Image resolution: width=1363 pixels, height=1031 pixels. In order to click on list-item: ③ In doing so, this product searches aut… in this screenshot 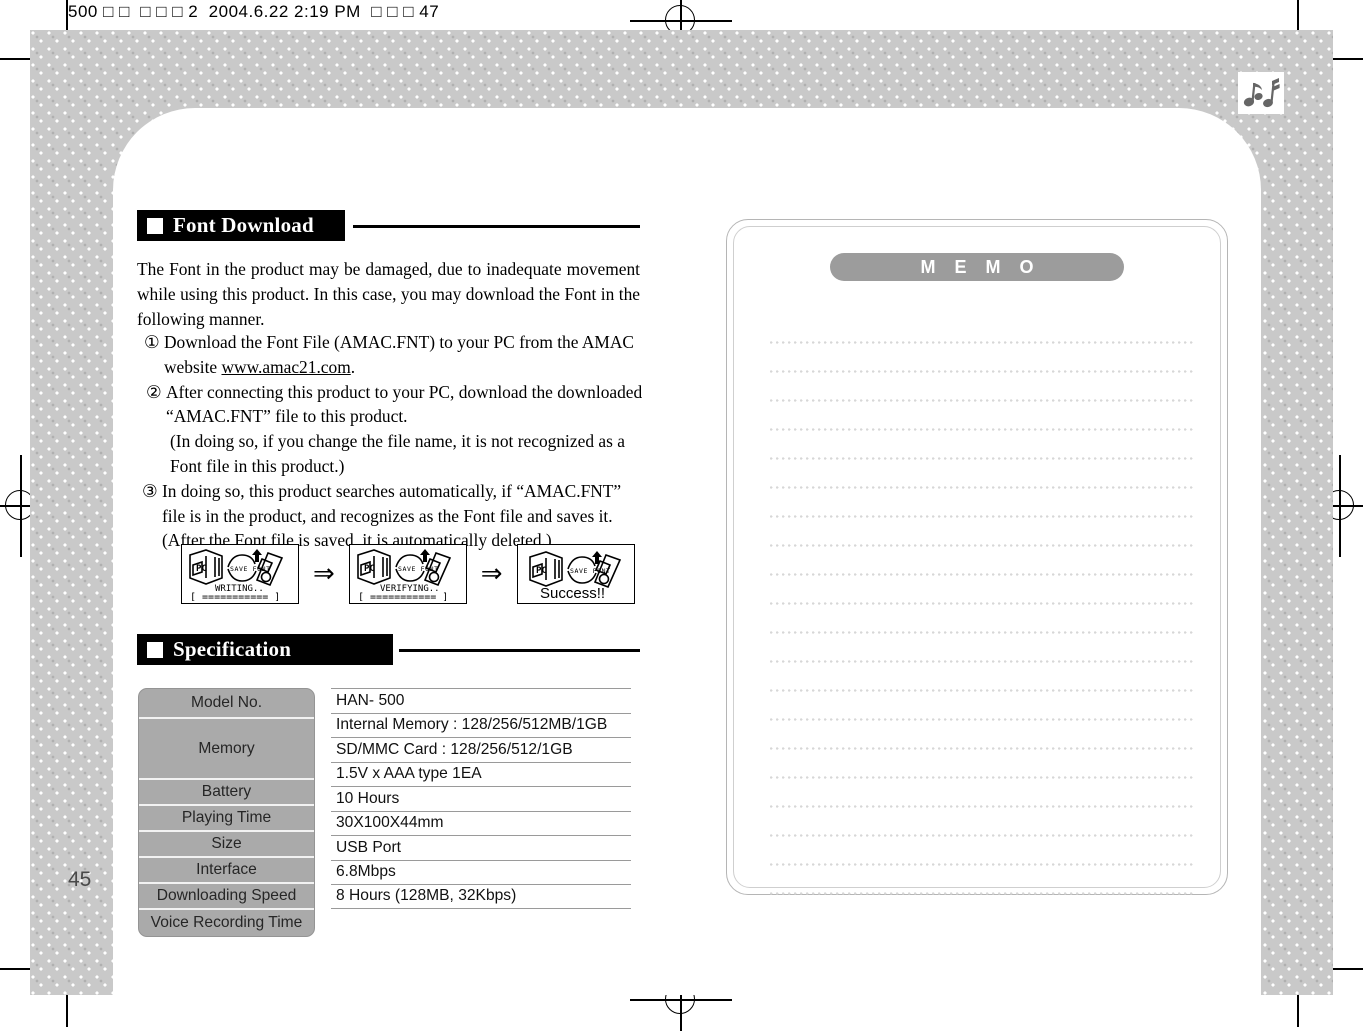, I will do `click(391, 516)`.